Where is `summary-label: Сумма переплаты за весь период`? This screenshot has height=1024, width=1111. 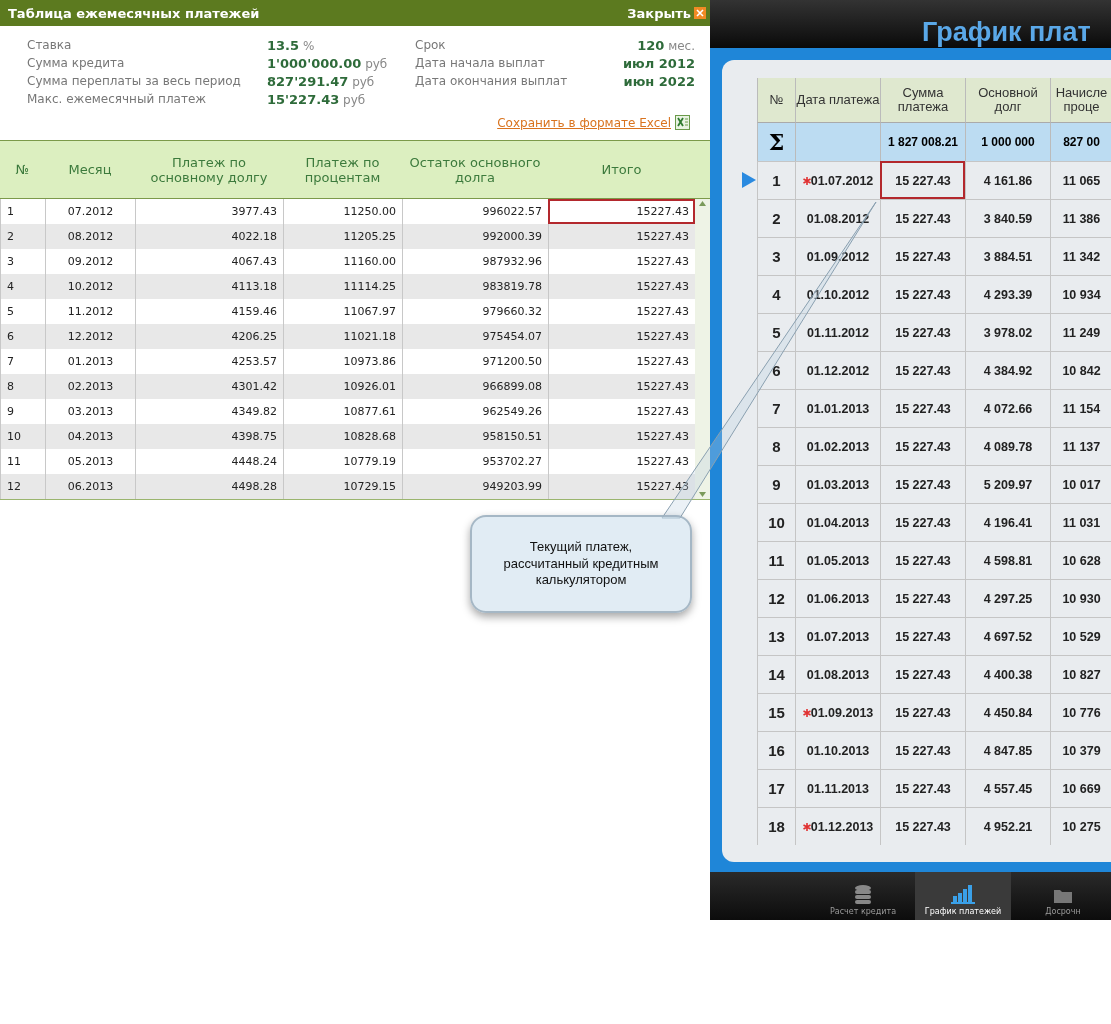 summary-label: Сумма переплаты за весь период is located at coordinates (134, 81).